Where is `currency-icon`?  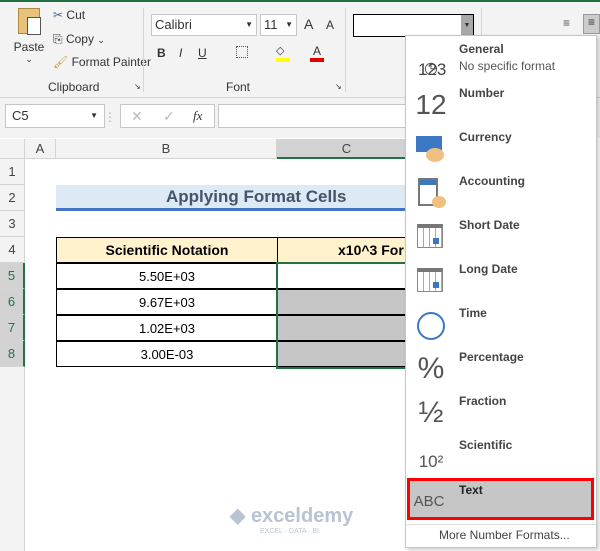
currency-icon is located at coordinates (431, 149).